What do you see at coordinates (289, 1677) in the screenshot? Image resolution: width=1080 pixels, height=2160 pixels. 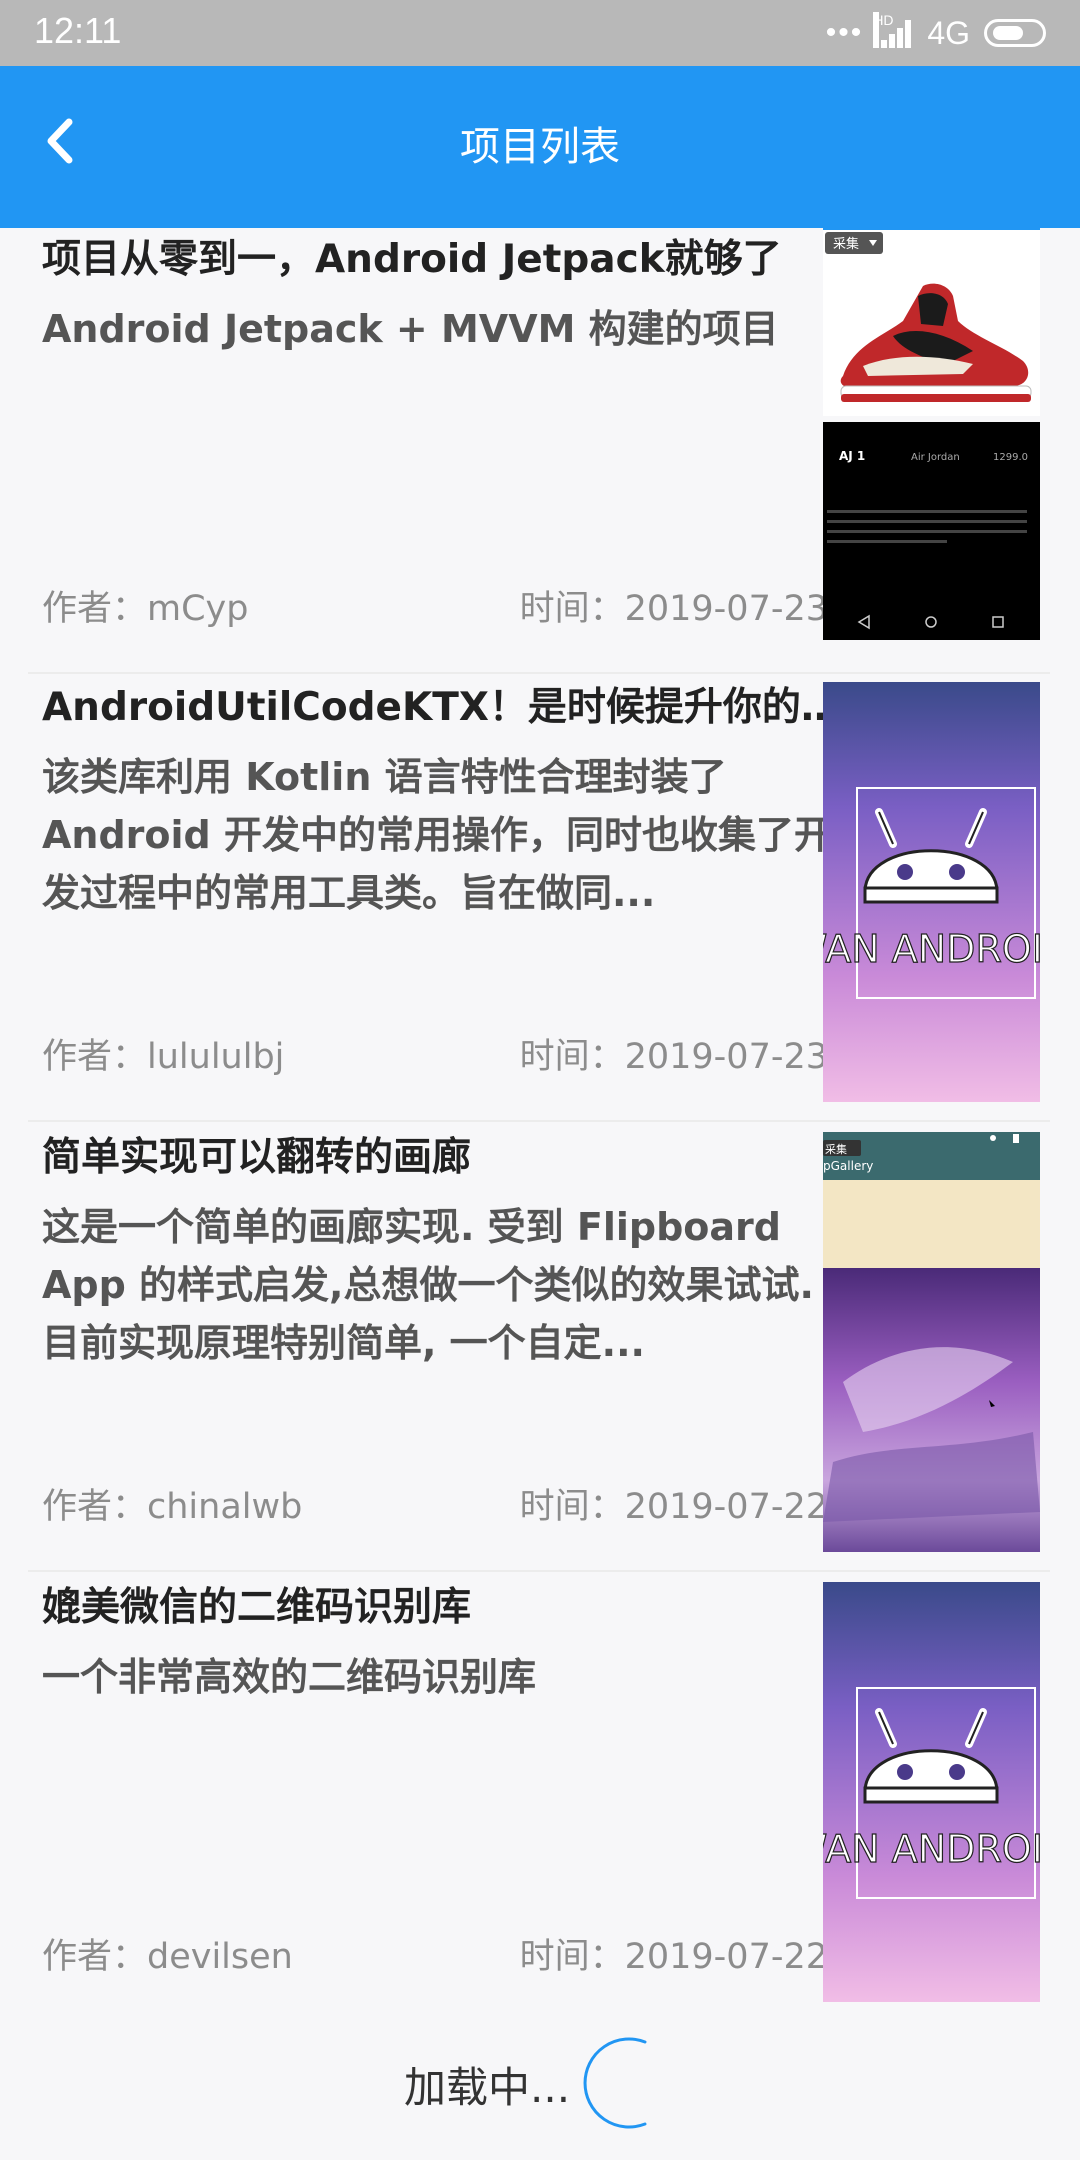 I see `item-desc: 一个非常高效的二维码识别库` at bounding box center [289, 1677].